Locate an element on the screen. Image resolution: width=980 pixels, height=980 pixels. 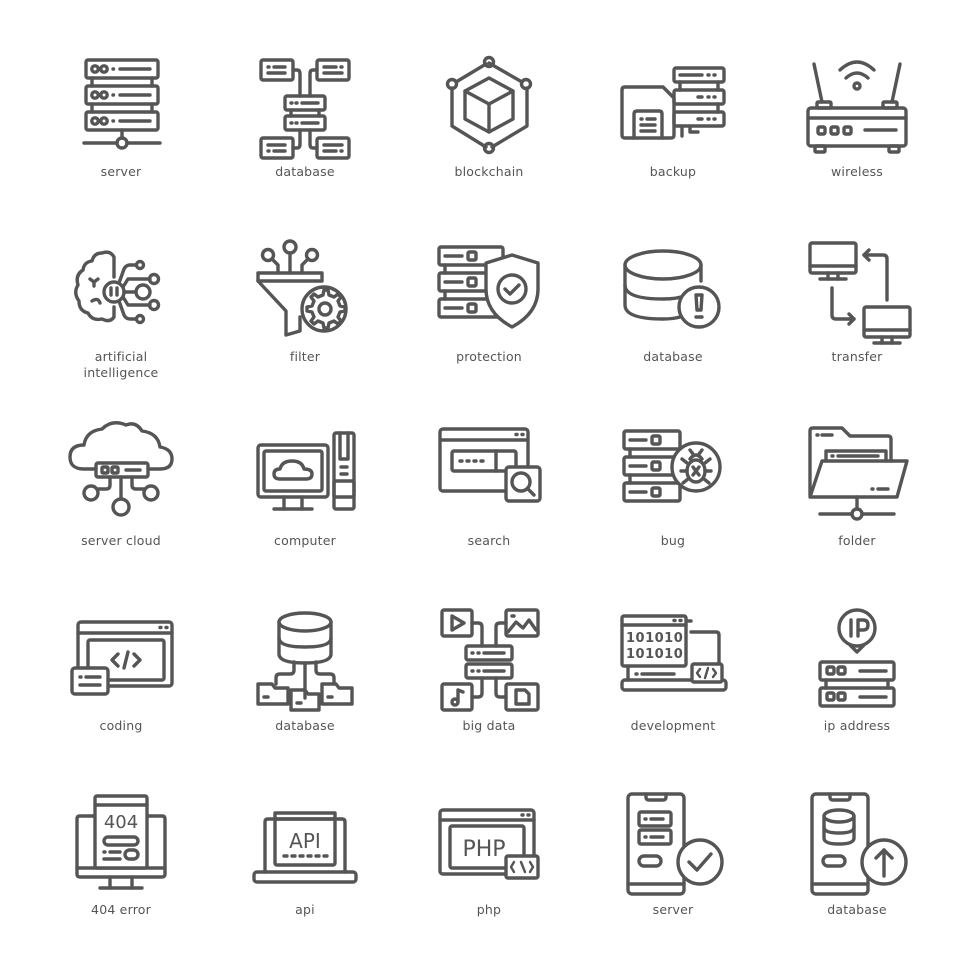
browser-search-icon is located at coordinates (490, 465).